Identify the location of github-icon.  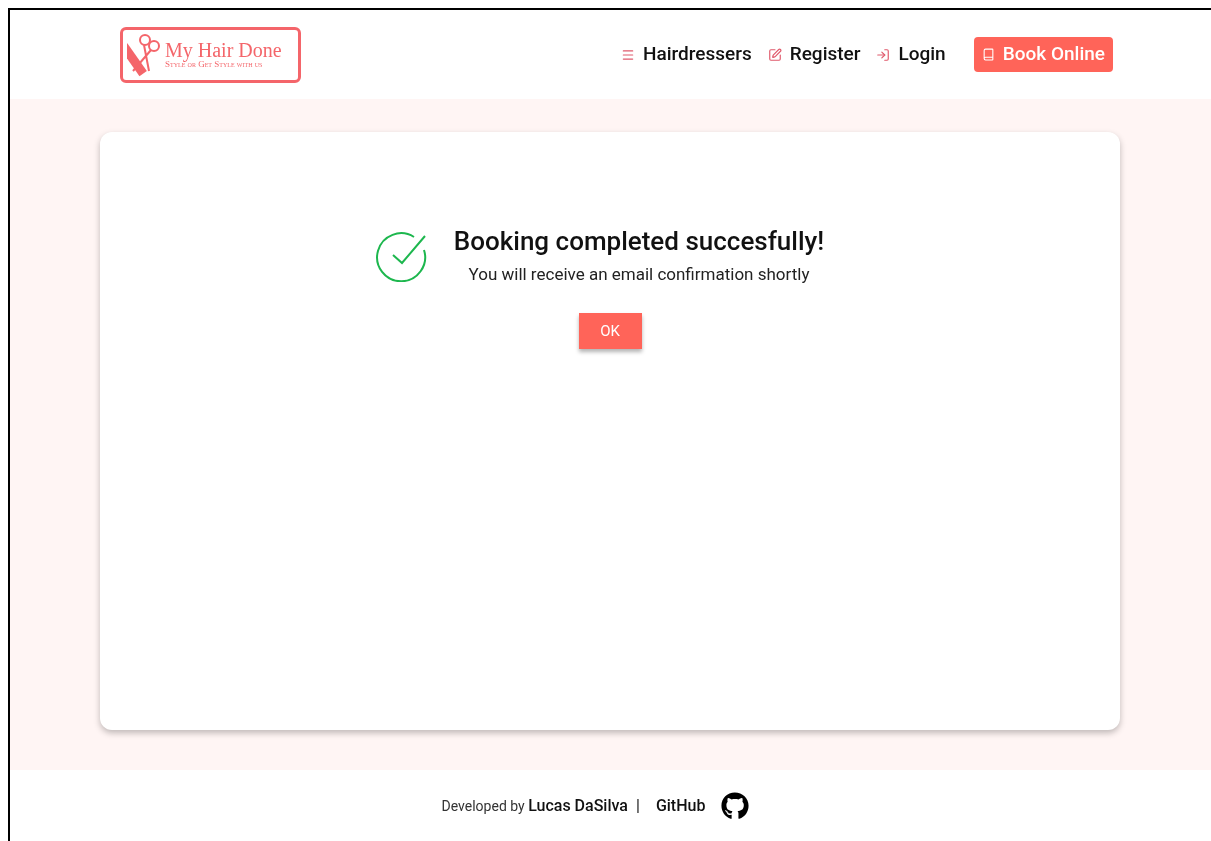
(735, 805).